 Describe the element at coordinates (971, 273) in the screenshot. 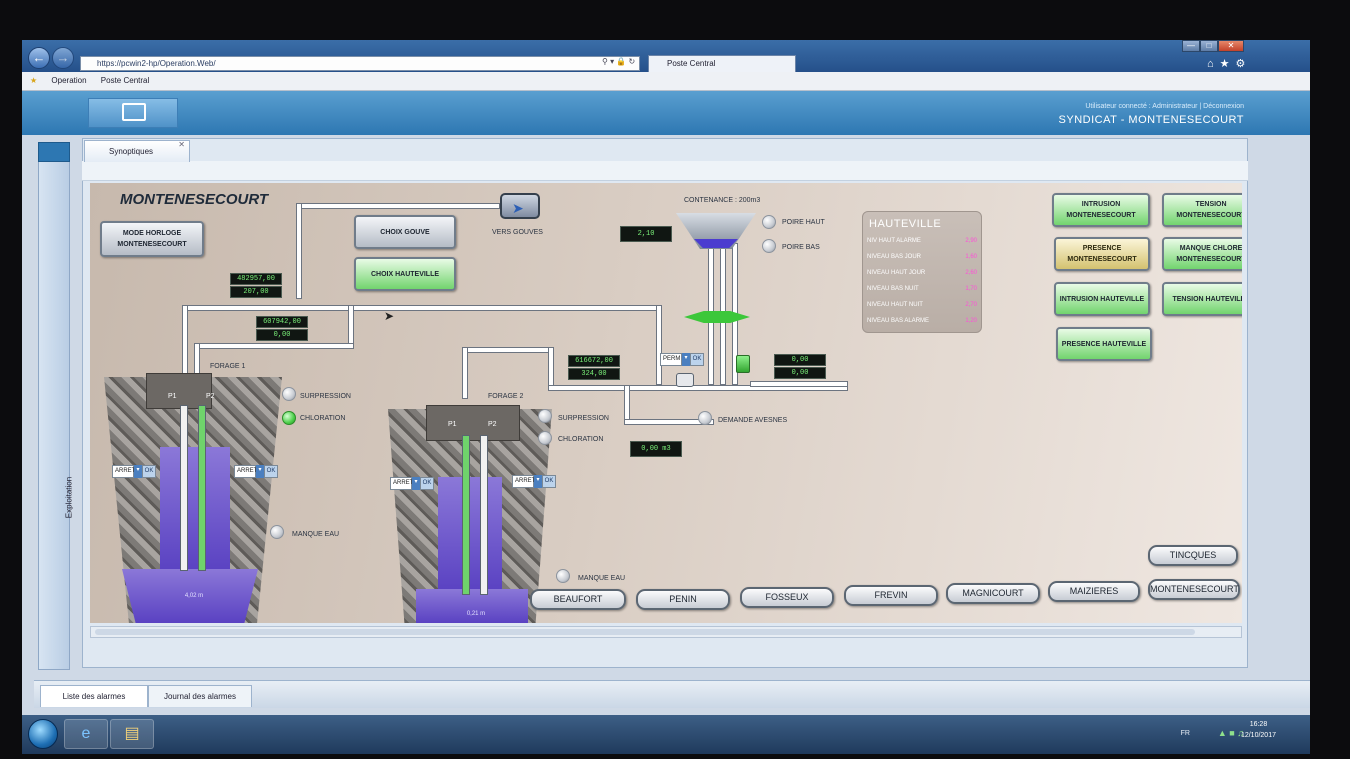

I see `row-value: 2,60` at that location.